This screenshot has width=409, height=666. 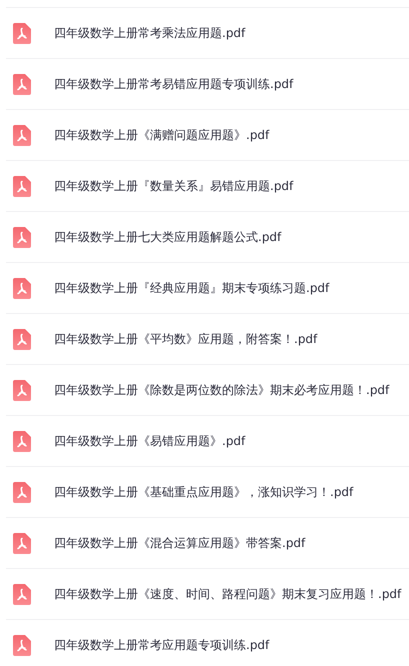 I want to click on file-name: 四年级数学上册《平均数》应用题，附答案！.pdf, so click(x=186, y=339).